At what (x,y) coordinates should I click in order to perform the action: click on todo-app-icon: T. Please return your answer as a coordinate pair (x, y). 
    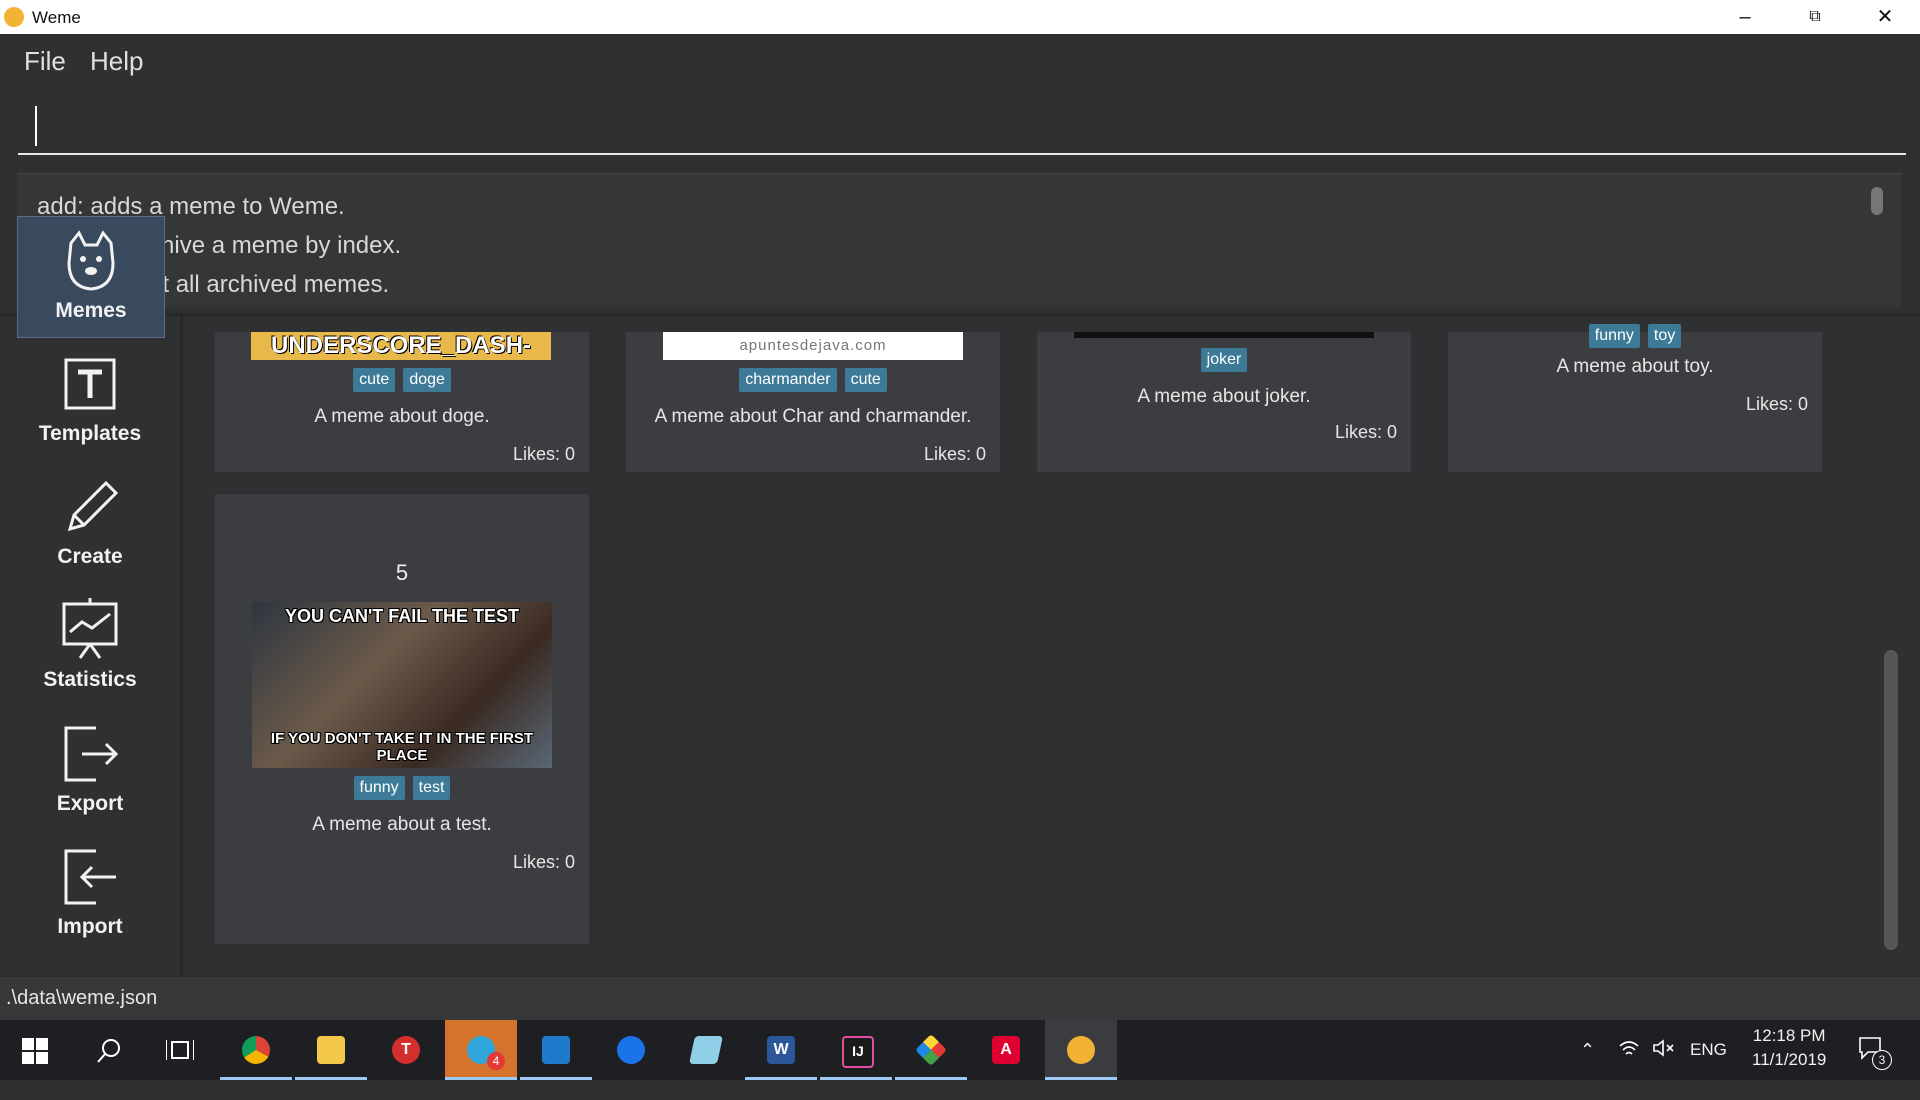
    Looking at the image, I should click on (406, 1050).